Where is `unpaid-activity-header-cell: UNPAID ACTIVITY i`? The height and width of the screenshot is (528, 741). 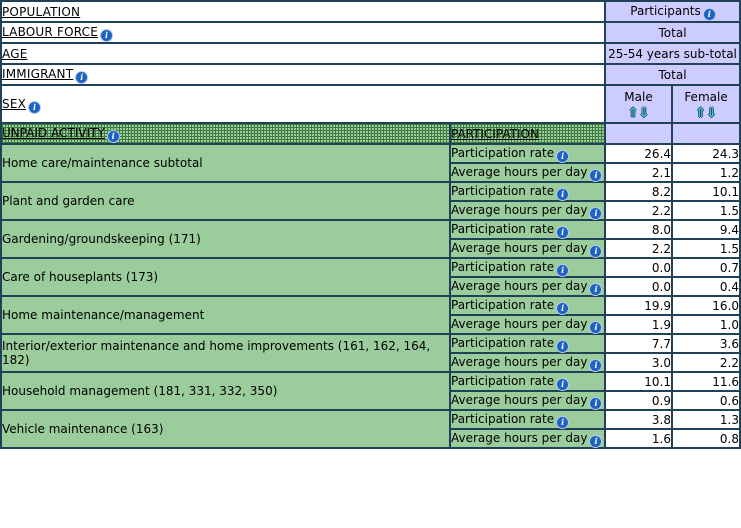 unpaid-activity-header-cell: UNPAID ACTIVITY i is located at coordinates (225, 133).